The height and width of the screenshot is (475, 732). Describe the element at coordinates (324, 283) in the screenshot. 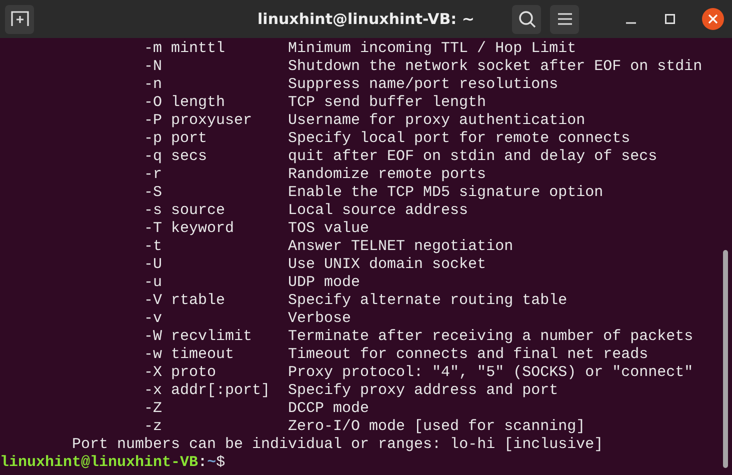

I see `option-description: UDP mode` at that location.